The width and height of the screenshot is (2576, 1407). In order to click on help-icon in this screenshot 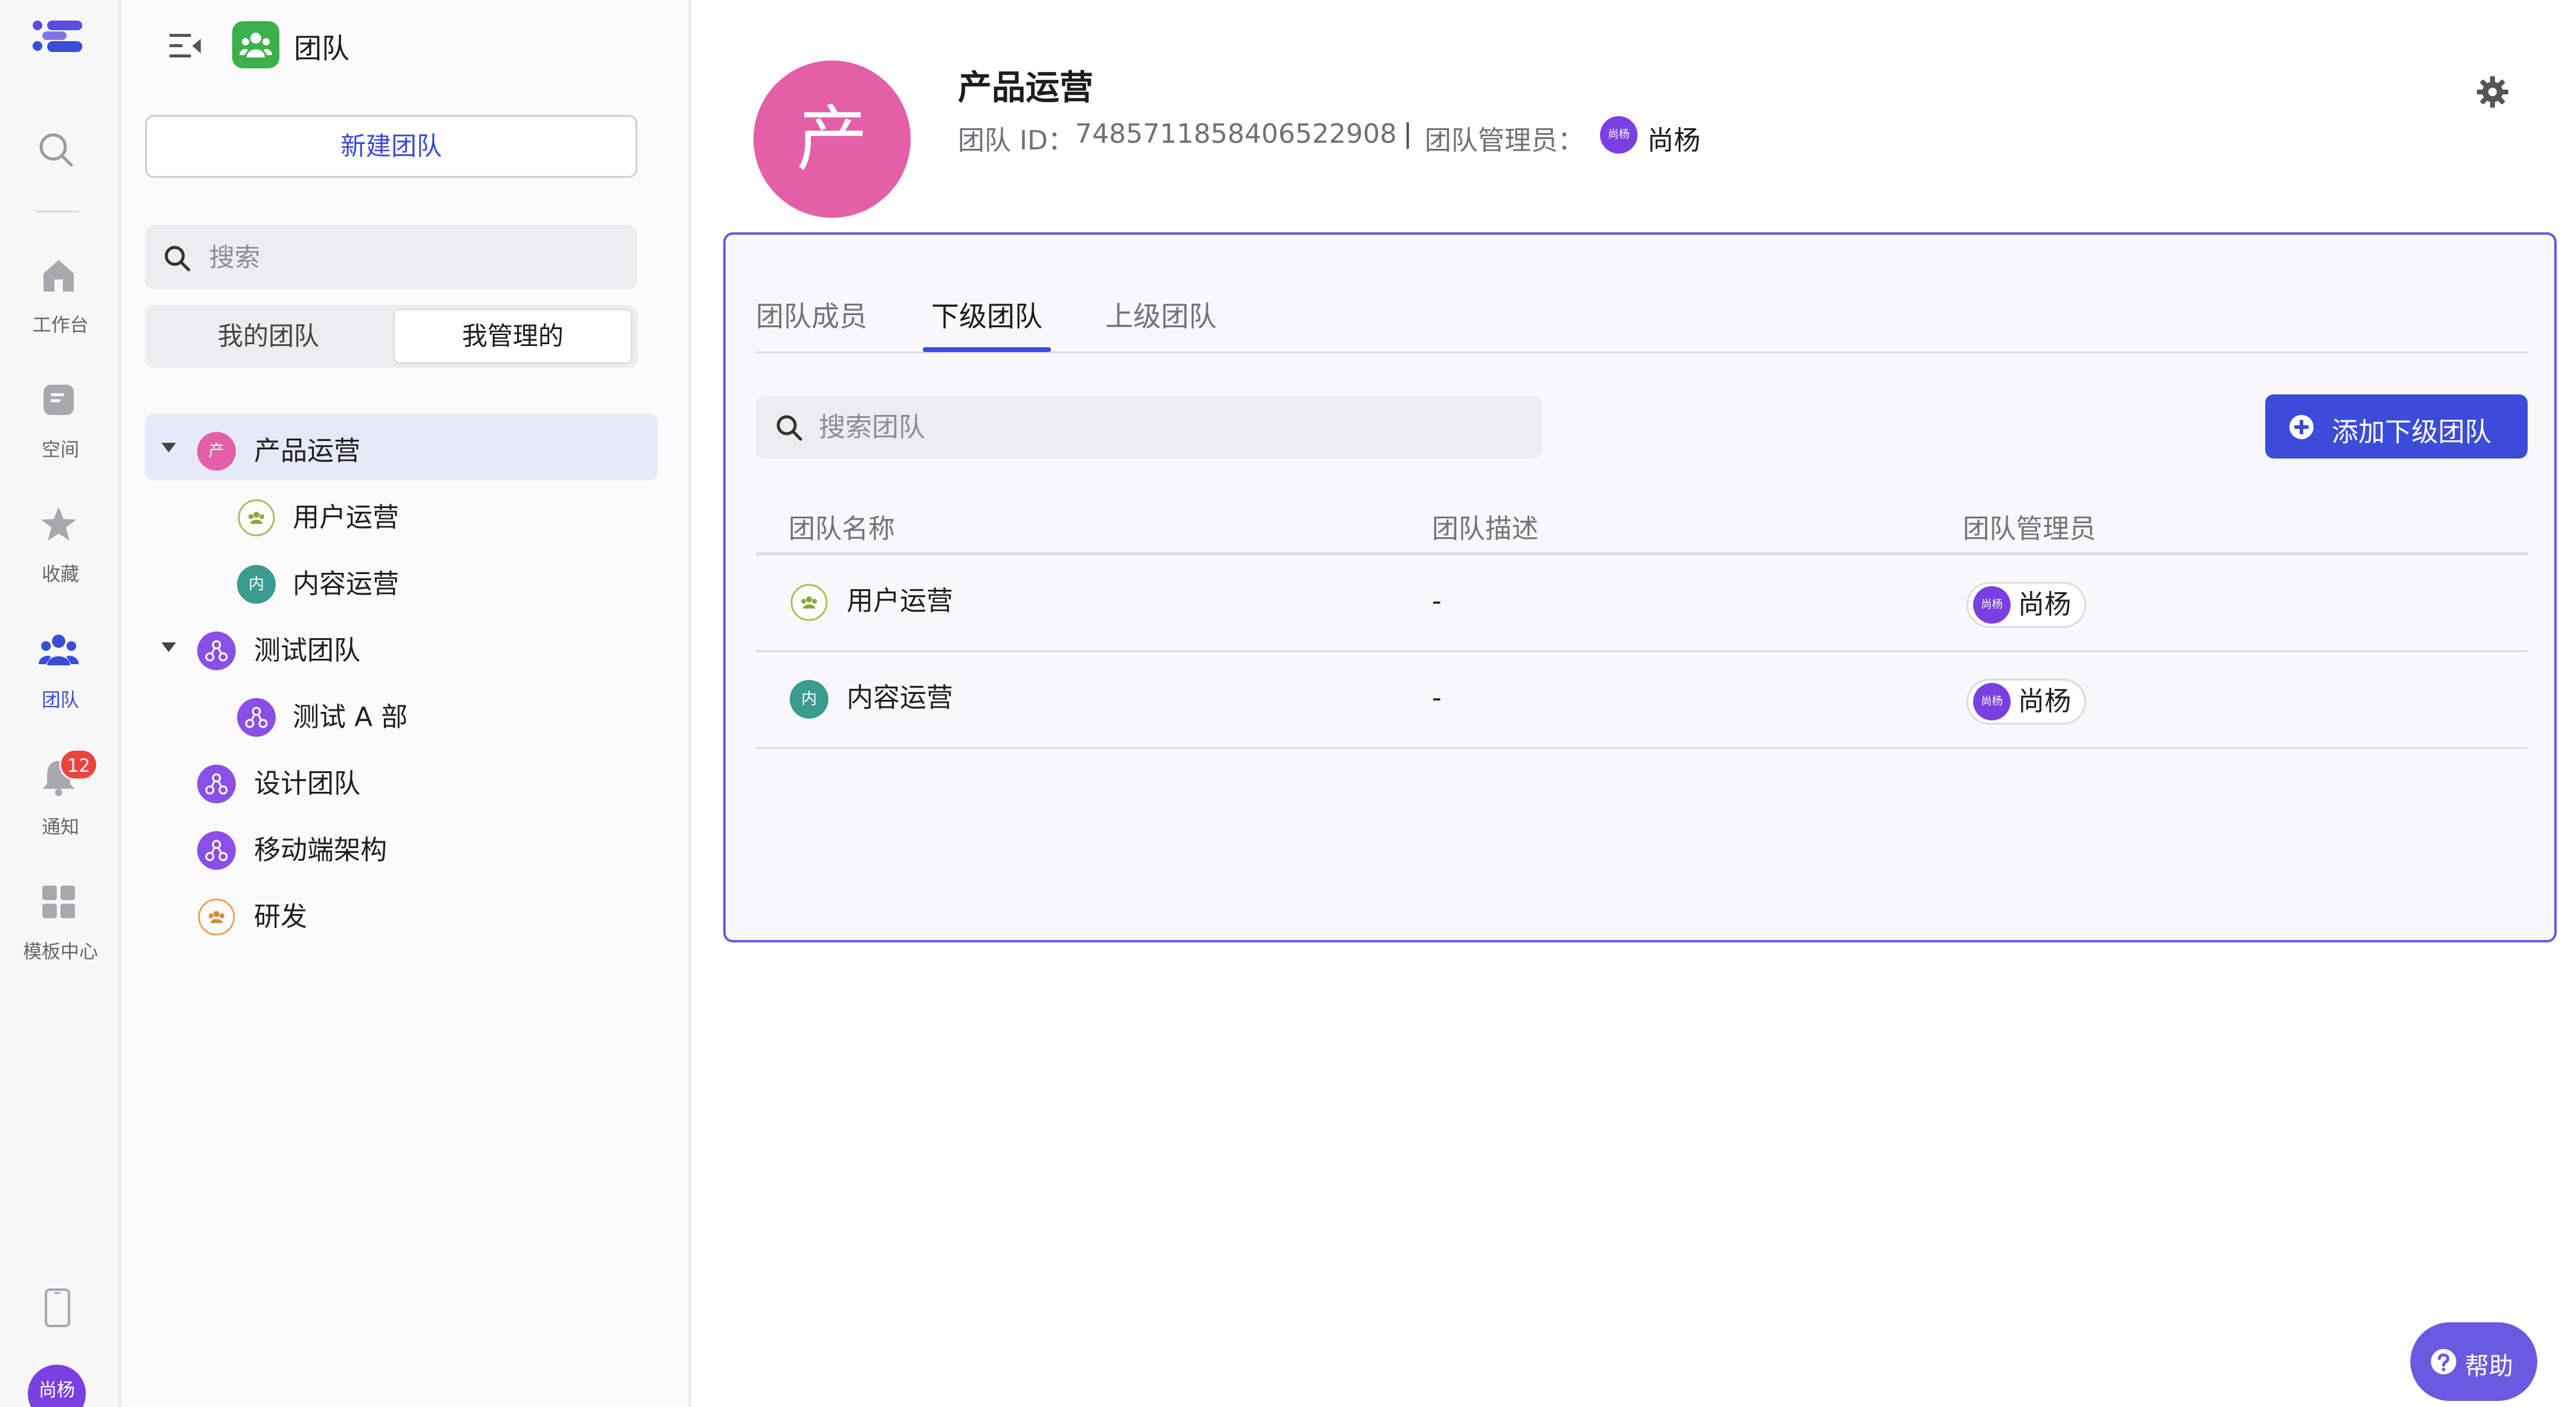, I will do `click(2444, 1361)`.